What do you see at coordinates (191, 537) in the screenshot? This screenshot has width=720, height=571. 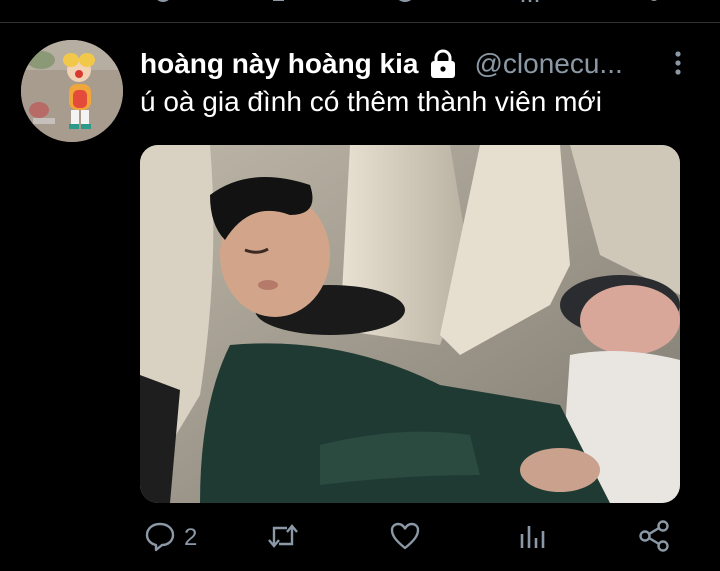 I see `reply-count: 2` at bounding box center [191, 537].